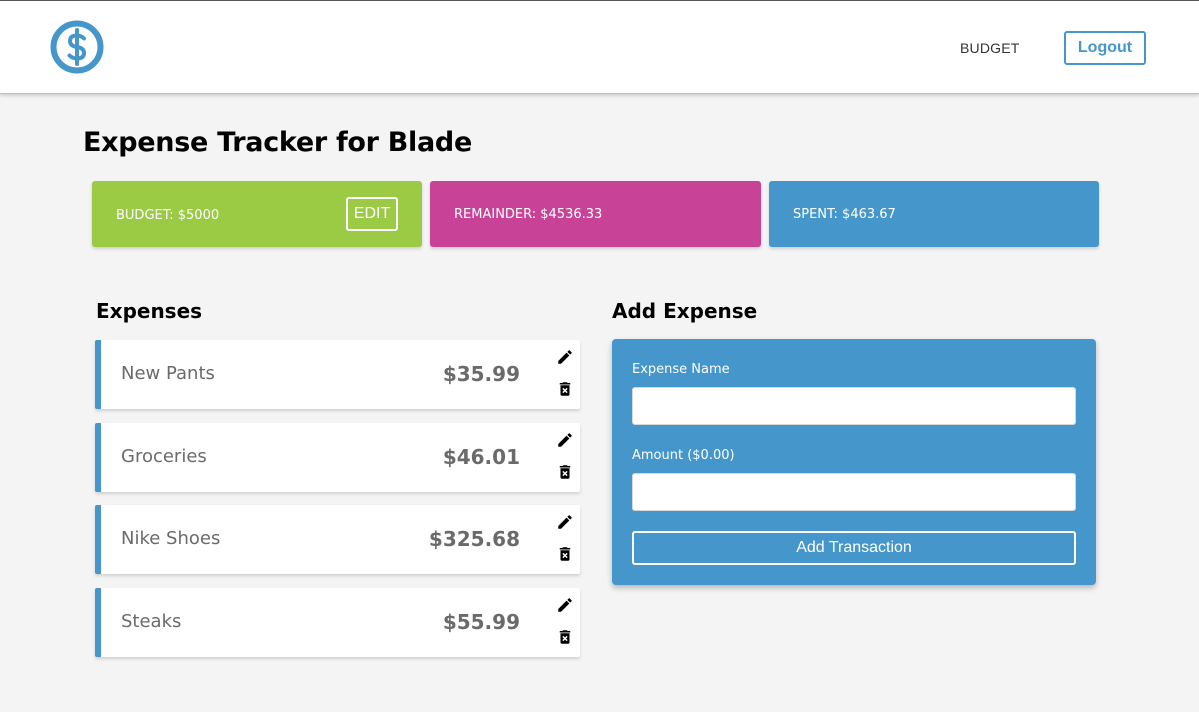  I want to click on top-navbar: BUDGET Logout, so click(599, 47).